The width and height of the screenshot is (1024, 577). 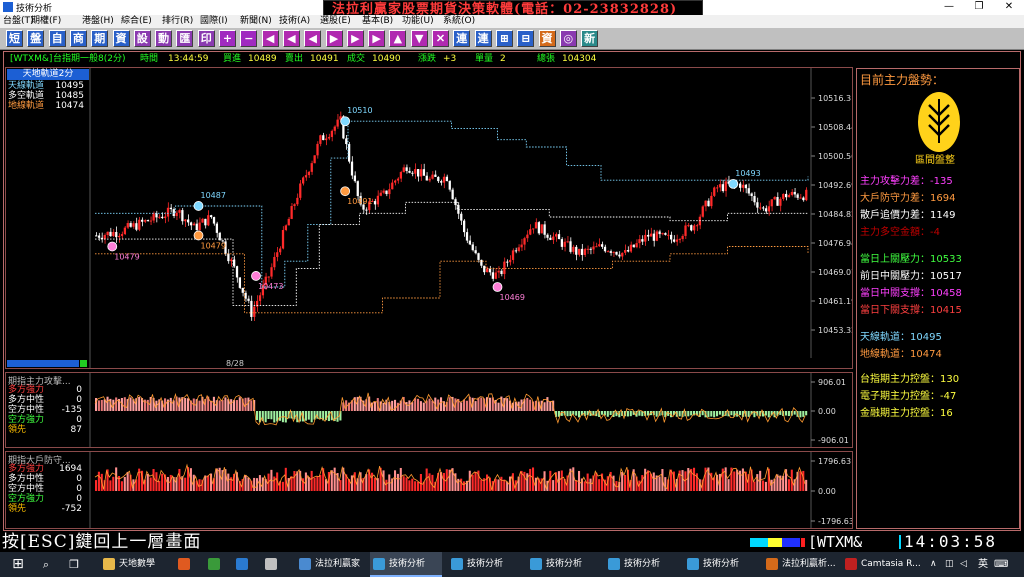 I want to click on toolbar-button-17: ▶, so click(x=377, y=38).